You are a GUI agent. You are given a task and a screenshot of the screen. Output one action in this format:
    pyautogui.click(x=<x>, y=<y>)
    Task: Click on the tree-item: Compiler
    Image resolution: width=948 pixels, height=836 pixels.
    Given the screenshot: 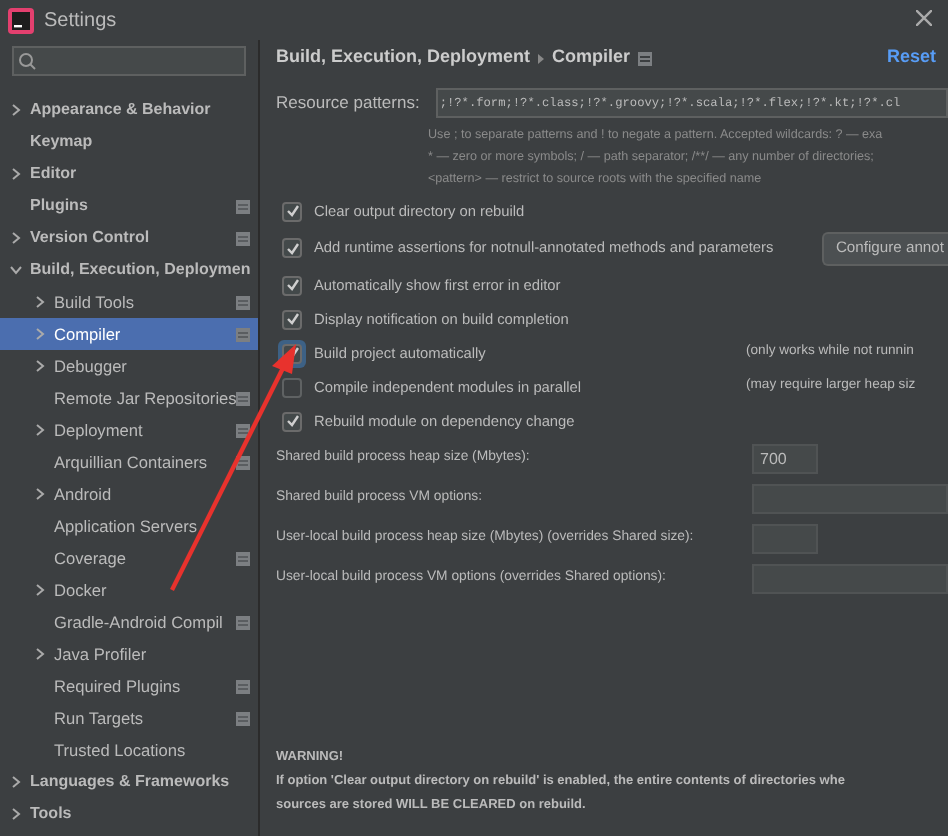 What is the action you would take?
    pyautogui.click(x=129, y=334)
    